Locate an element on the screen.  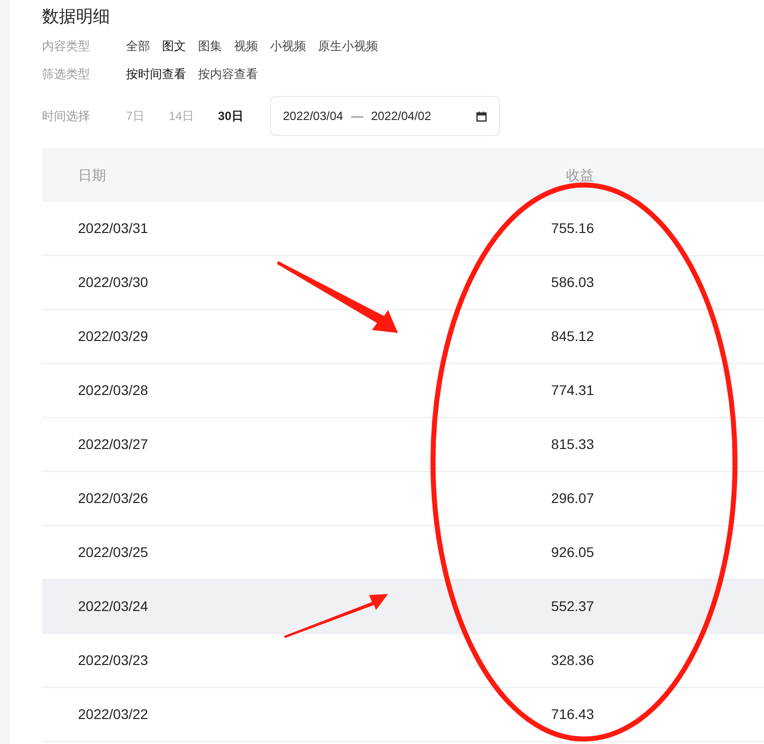
date-range-field: 2022/03/04 — 2022/04/02 is located at coordinates (385, 116).